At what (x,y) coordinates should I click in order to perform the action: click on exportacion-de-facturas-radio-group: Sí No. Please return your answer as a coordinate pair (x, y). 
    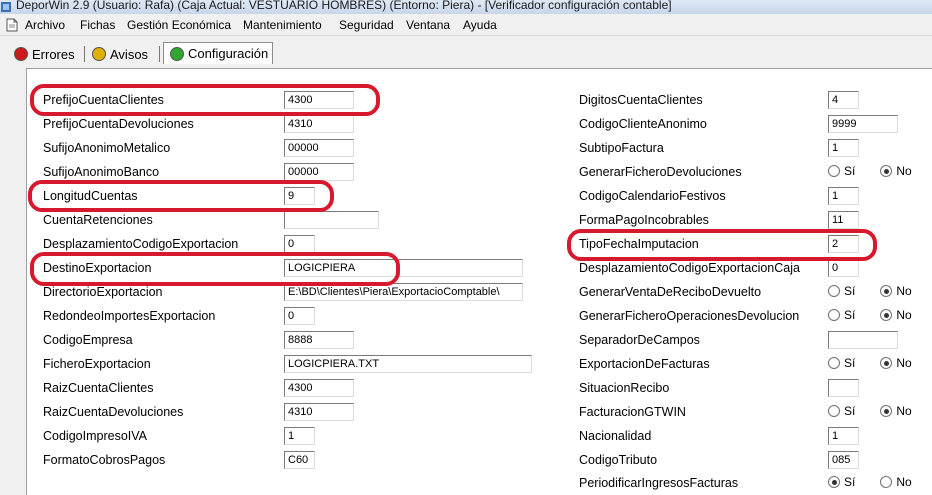
    Looking at the image, I should click on (870, 363).